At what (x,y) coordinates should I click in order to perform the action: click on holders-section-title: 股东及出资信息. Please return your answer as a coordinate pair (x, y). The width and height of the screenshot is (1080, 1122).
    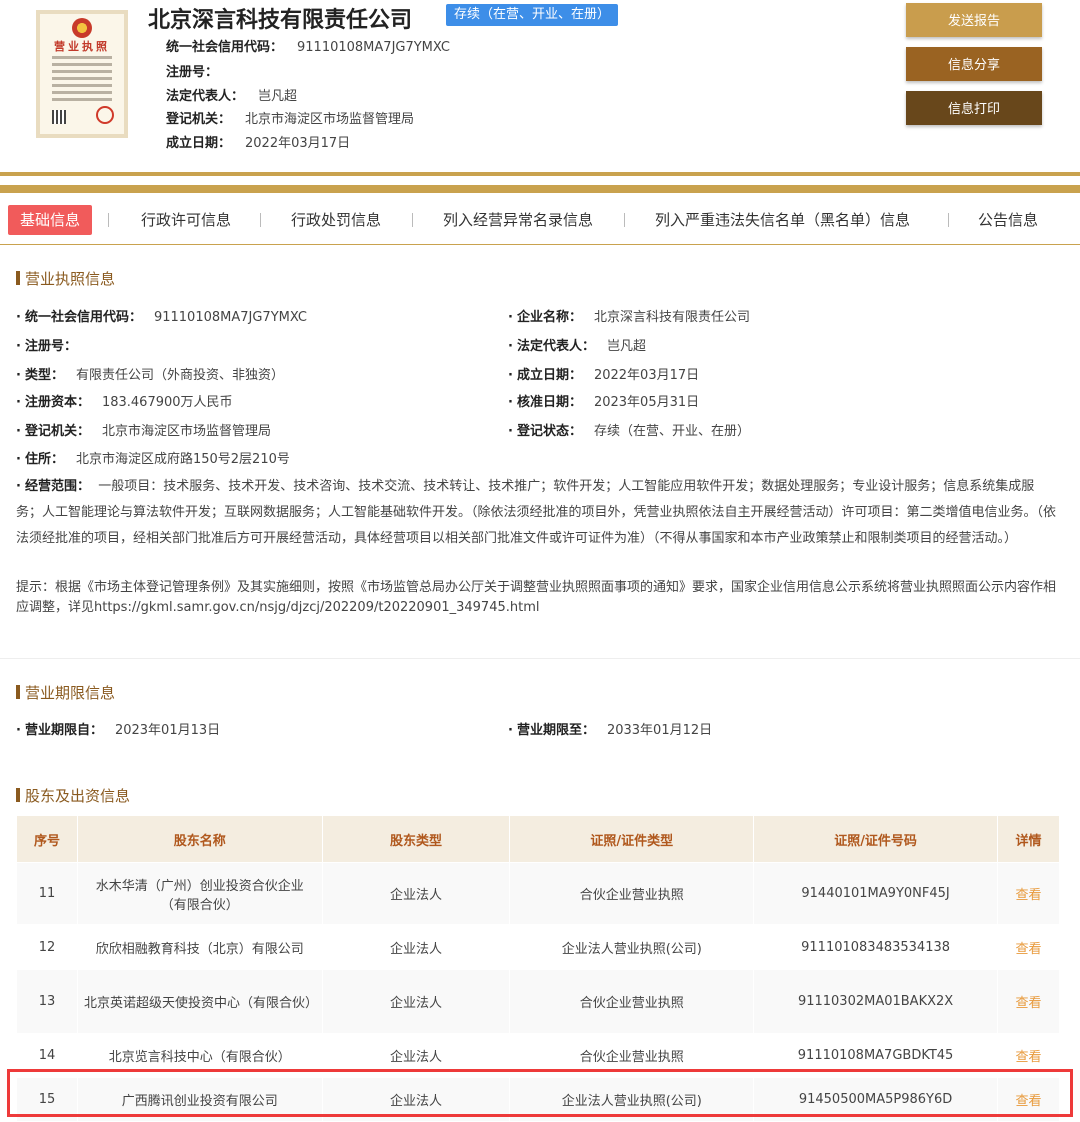
    Looking at the image, I should click on (73, 795).